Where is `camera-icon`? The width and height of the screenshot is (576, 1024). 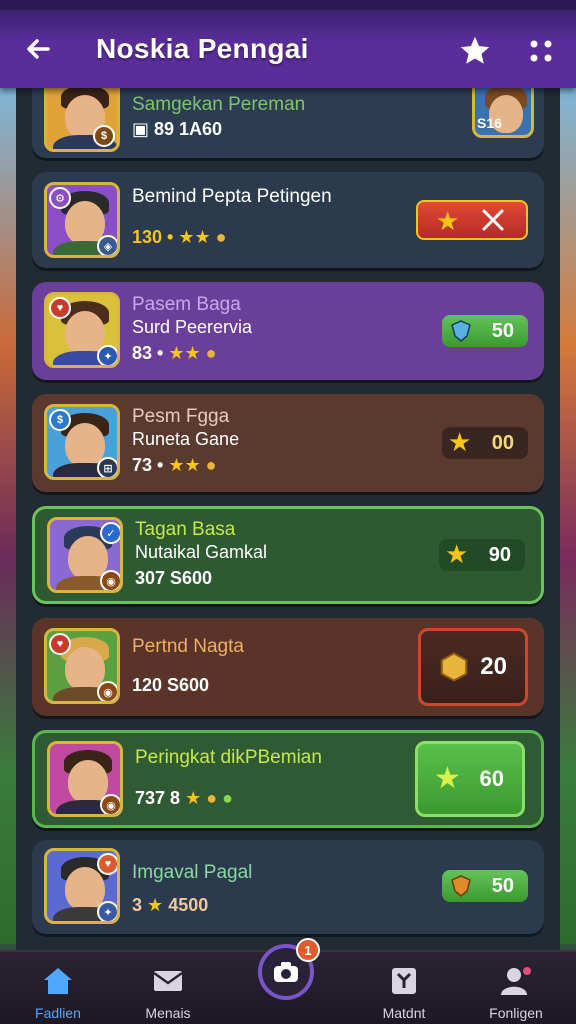
camera-icon is located at coordinates (286, 972).